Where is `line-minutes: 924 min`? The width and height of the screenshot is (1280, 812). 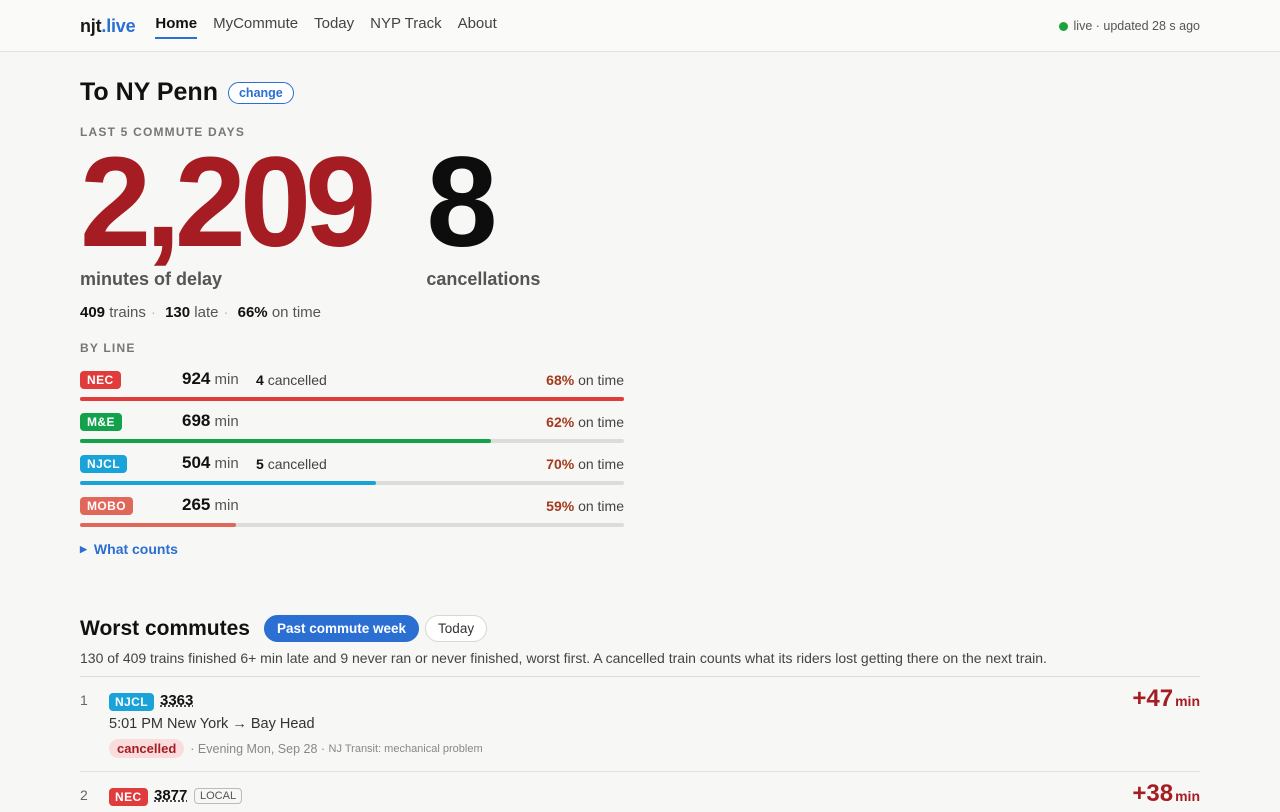
line-minutes: 924 min is located at coordinates (210, 378).